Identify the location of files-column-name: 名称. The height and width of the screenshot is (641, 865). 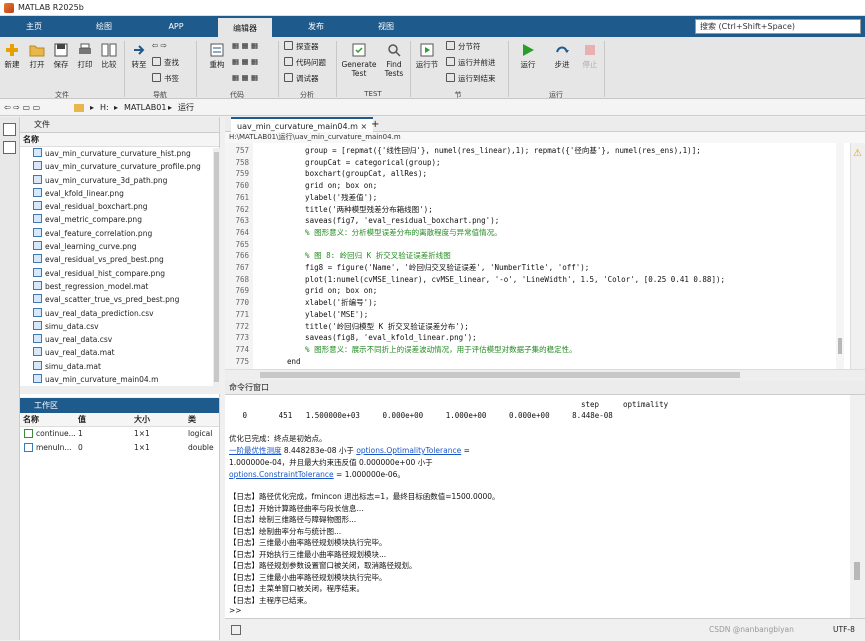
(119, 140).